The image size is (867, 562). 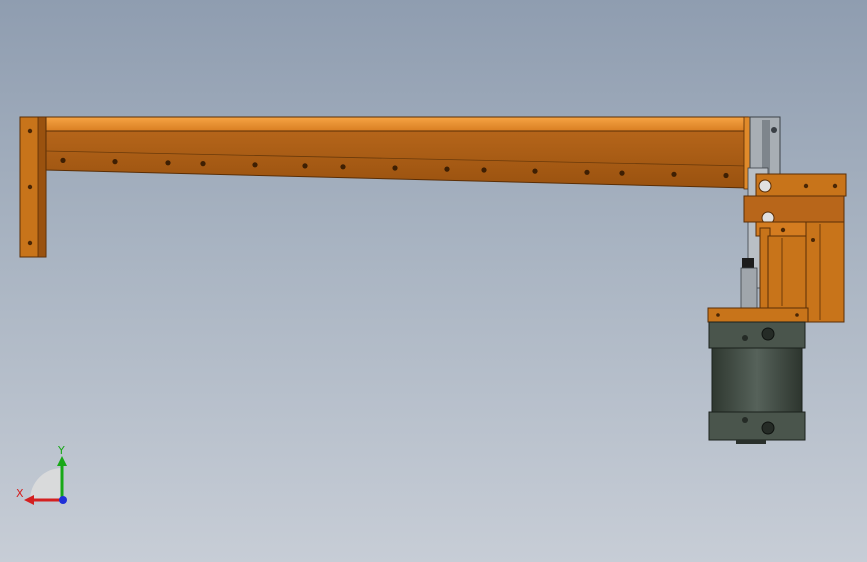 What do you see at coordinates (41, 474) in the screenshot?
I see `coordinate-triad: Y X` at bounding box center [41, 474].